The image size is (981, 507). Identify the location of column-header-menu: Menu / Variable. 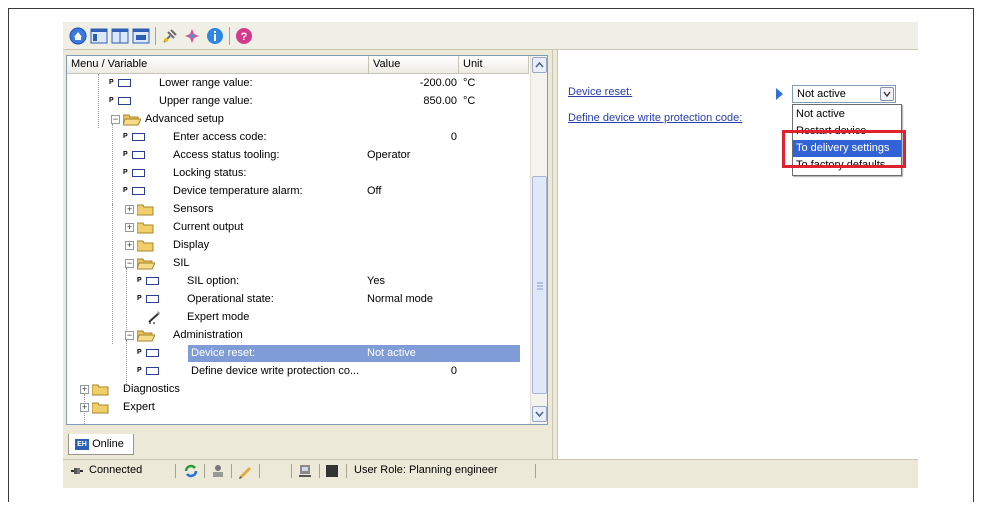
(218, 65).